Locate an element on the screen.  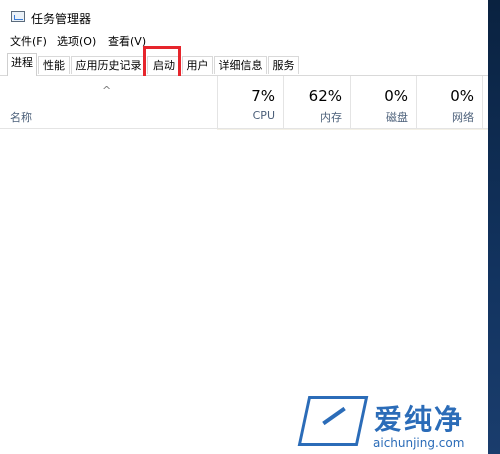
tab-details: 详细信息 is located at coordinates (240, 65).